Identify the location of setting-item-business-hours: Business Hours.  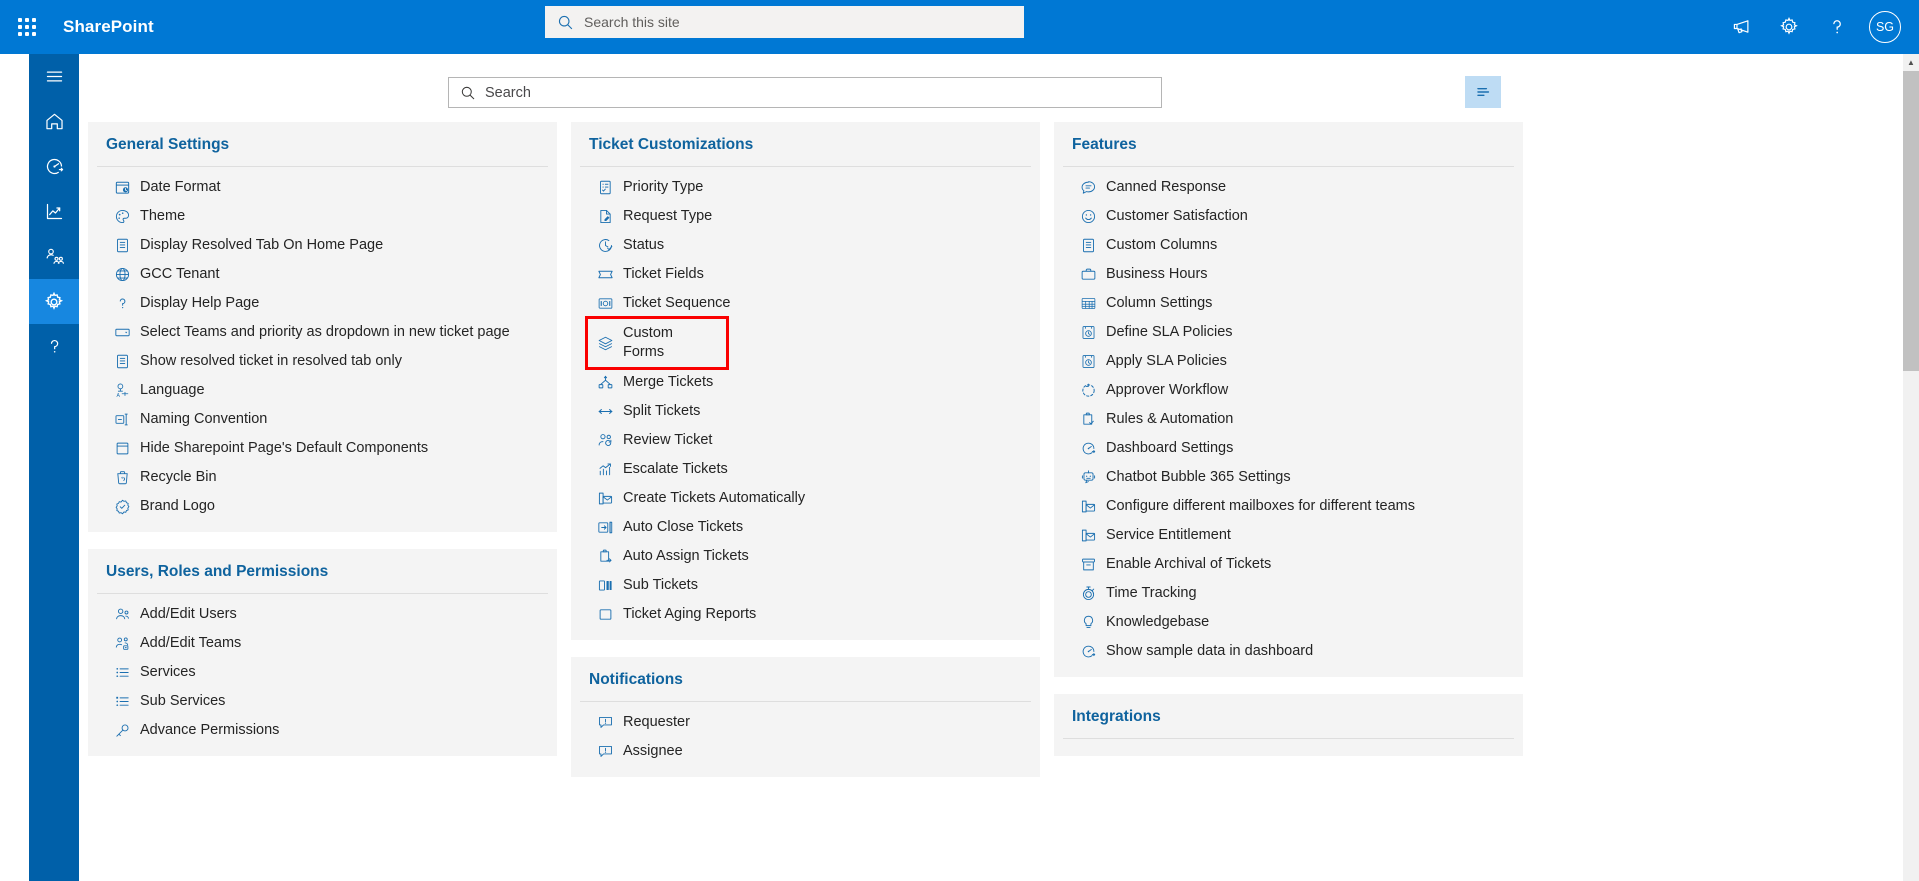
(1288, 274).